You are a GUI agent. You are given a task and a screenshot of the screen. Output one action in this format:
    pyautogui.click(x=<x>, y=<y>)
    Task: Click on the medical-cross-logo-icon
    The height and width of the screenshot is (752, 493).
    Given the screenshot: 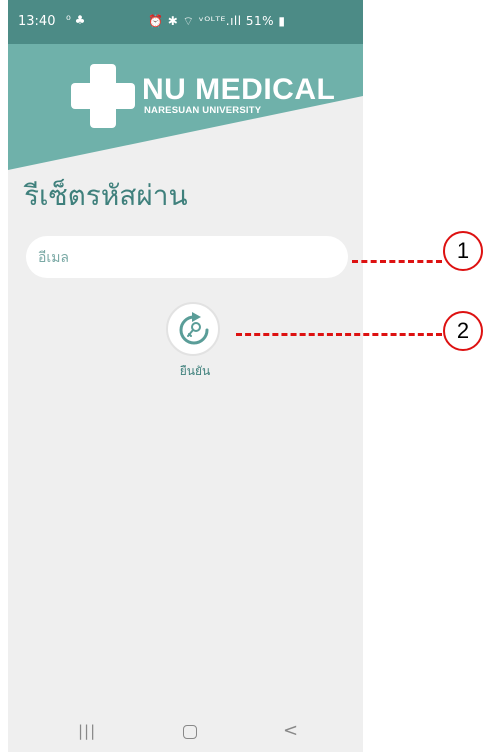 What is the action you would take?
    pyautogui.click(x=103, y=96)
    